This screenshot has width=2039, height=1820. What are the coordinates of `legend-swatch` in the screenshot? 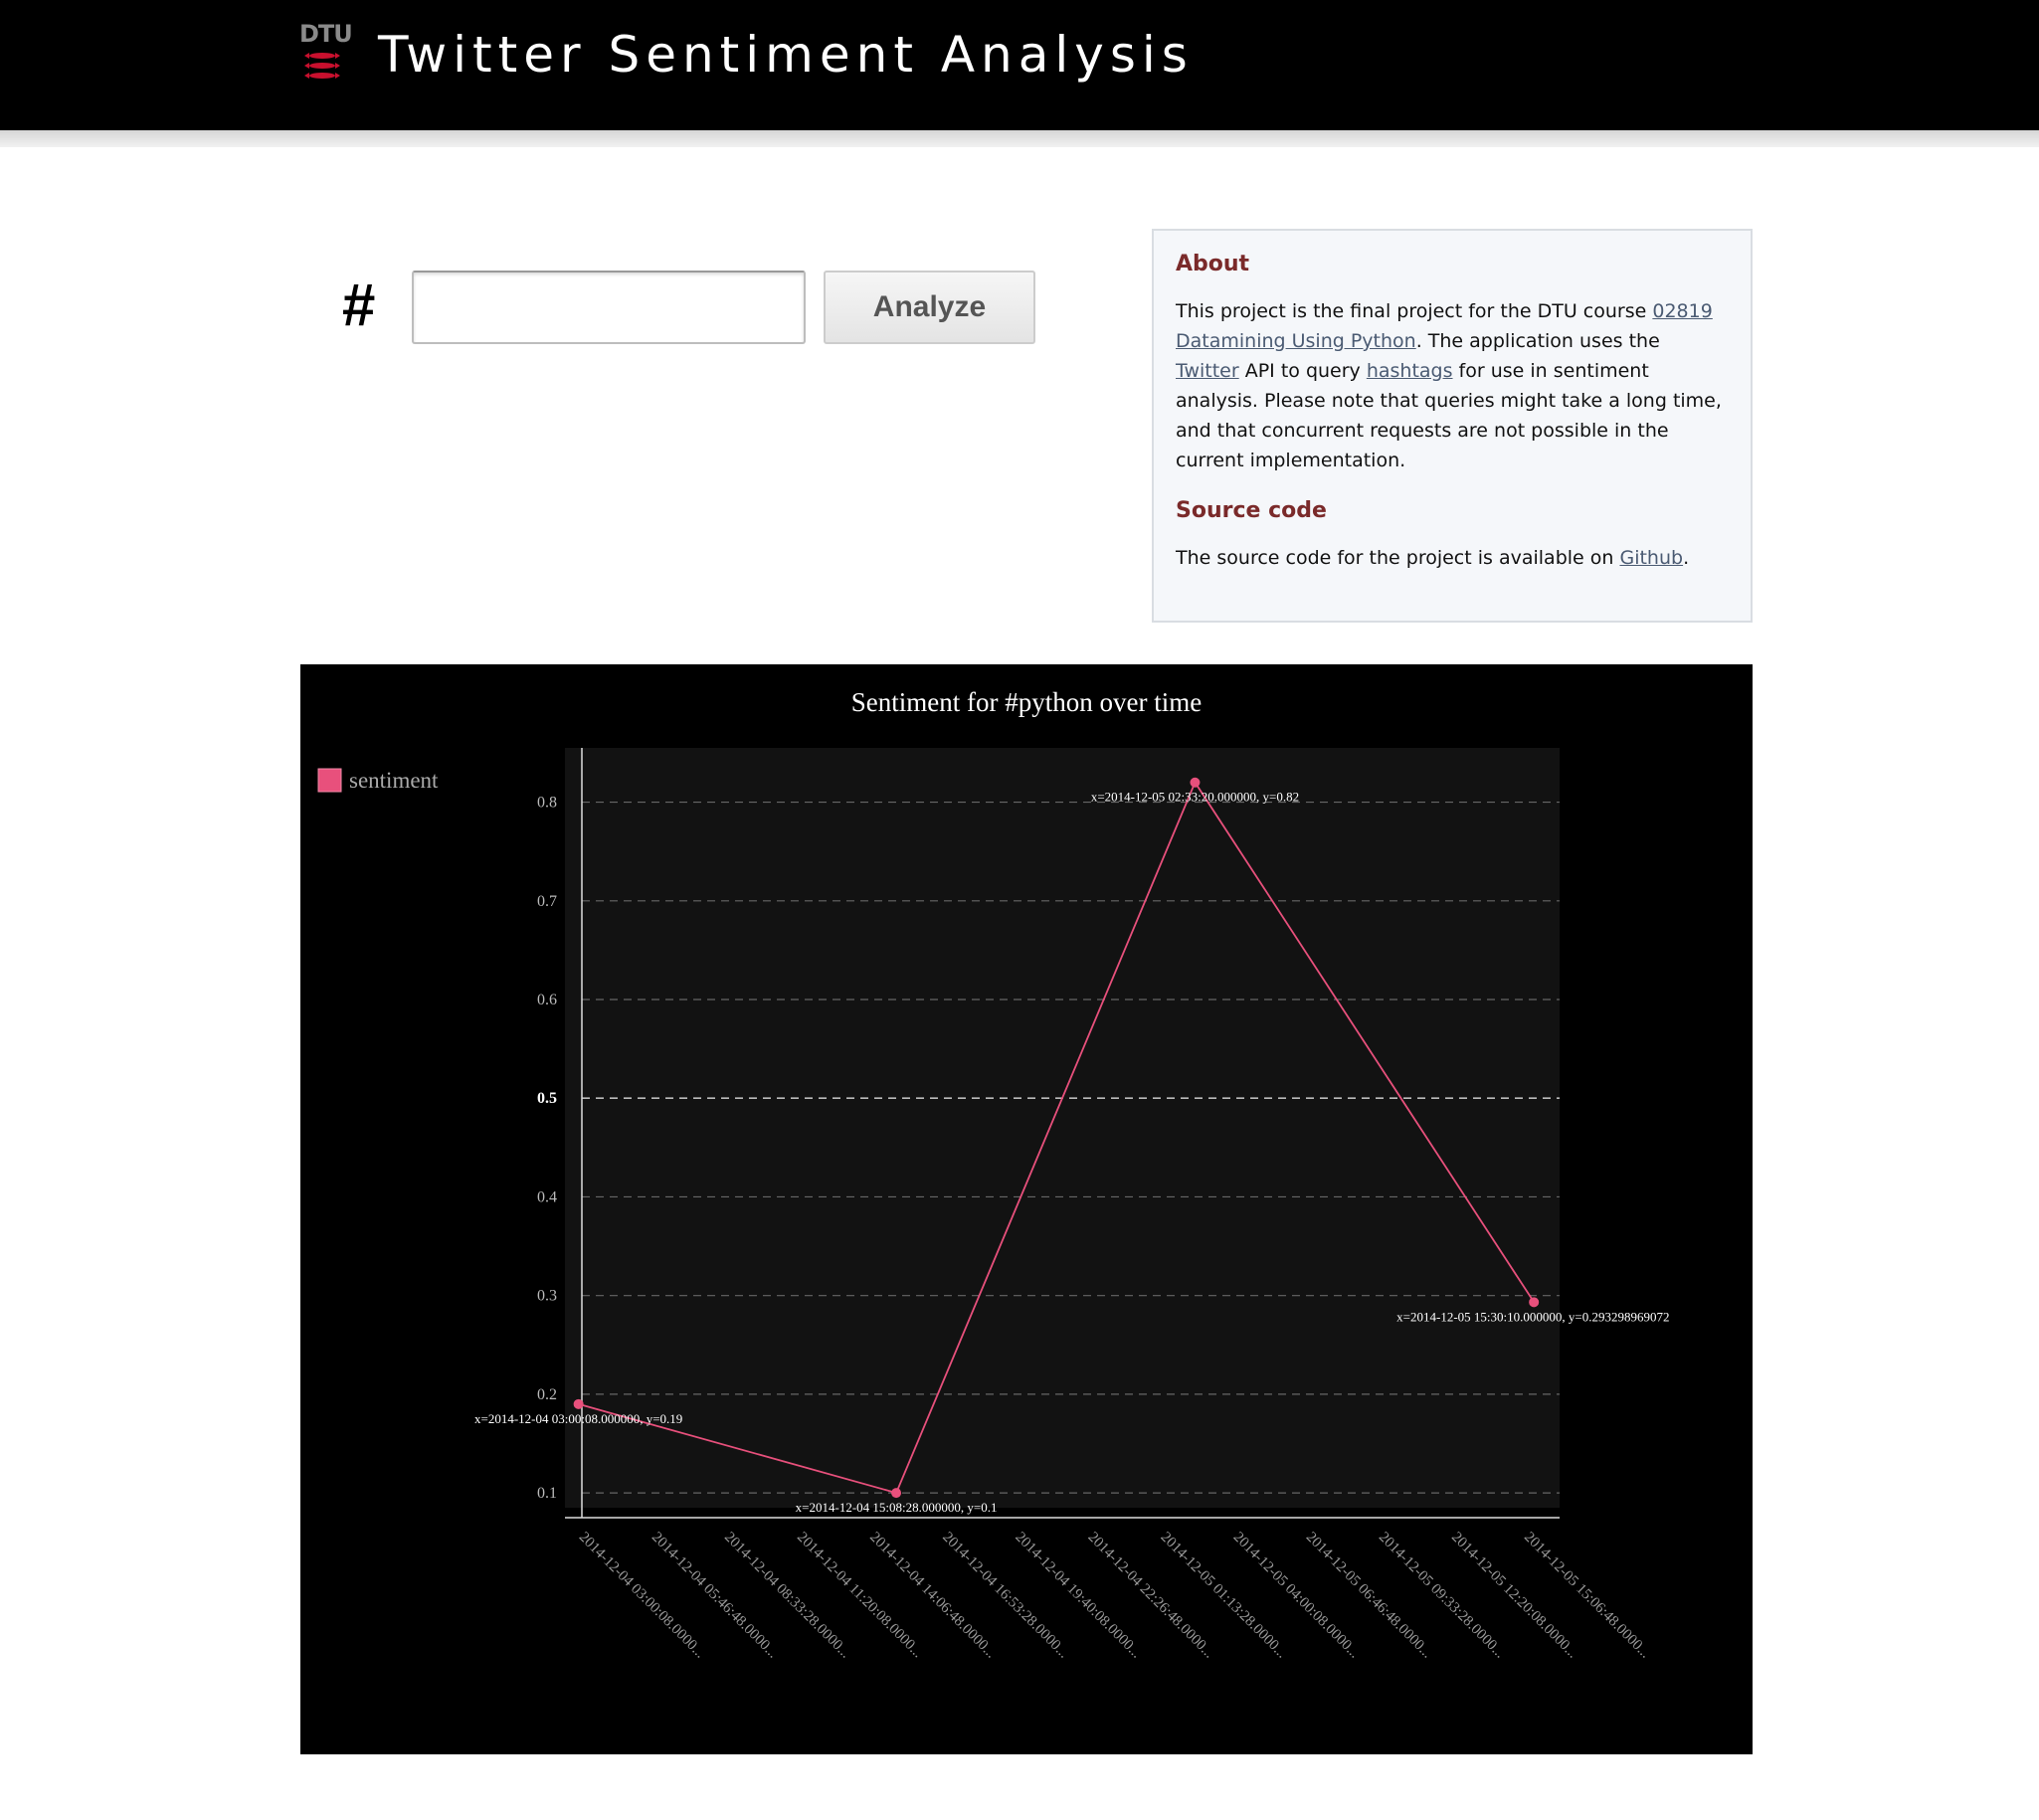 It's located at (329, 780).